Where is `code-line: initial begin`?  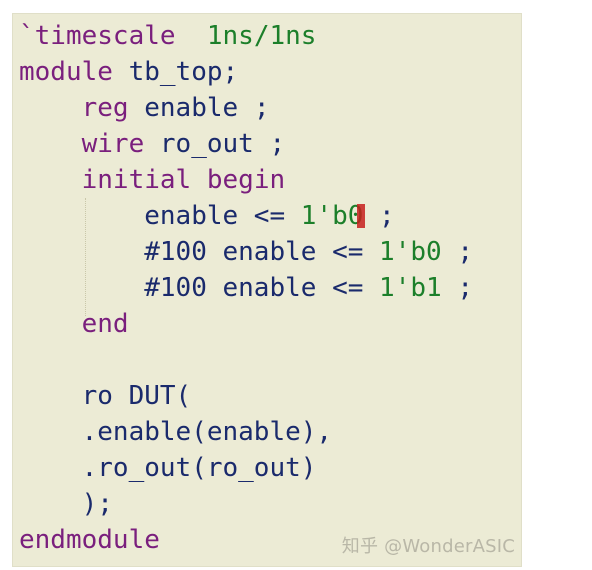 code-line: initial begin is located at coordinates (246, 180).